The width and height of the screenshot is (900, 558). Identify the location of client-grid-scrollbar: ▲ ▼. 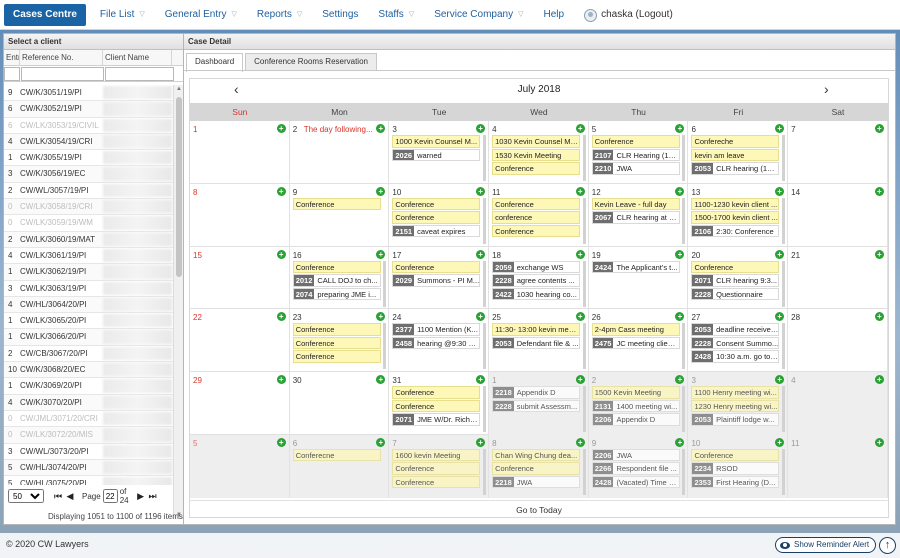
(178, 302).